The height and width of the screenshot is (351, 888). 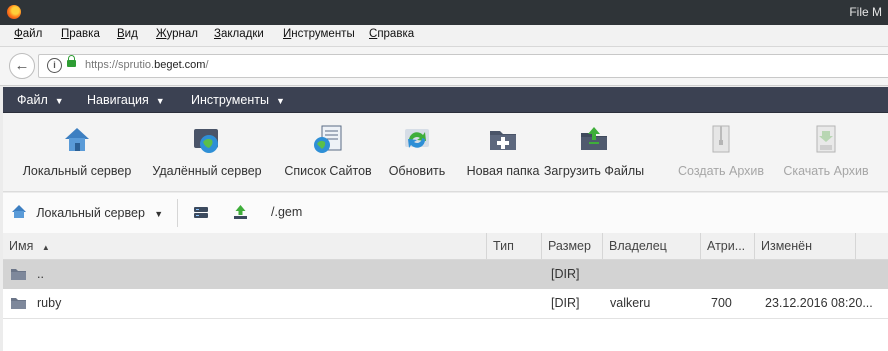 What do you see at coordinates (417, 152) in the screenshot?
I see `refresh-button: Обновить` at bounding box center [417, 152].